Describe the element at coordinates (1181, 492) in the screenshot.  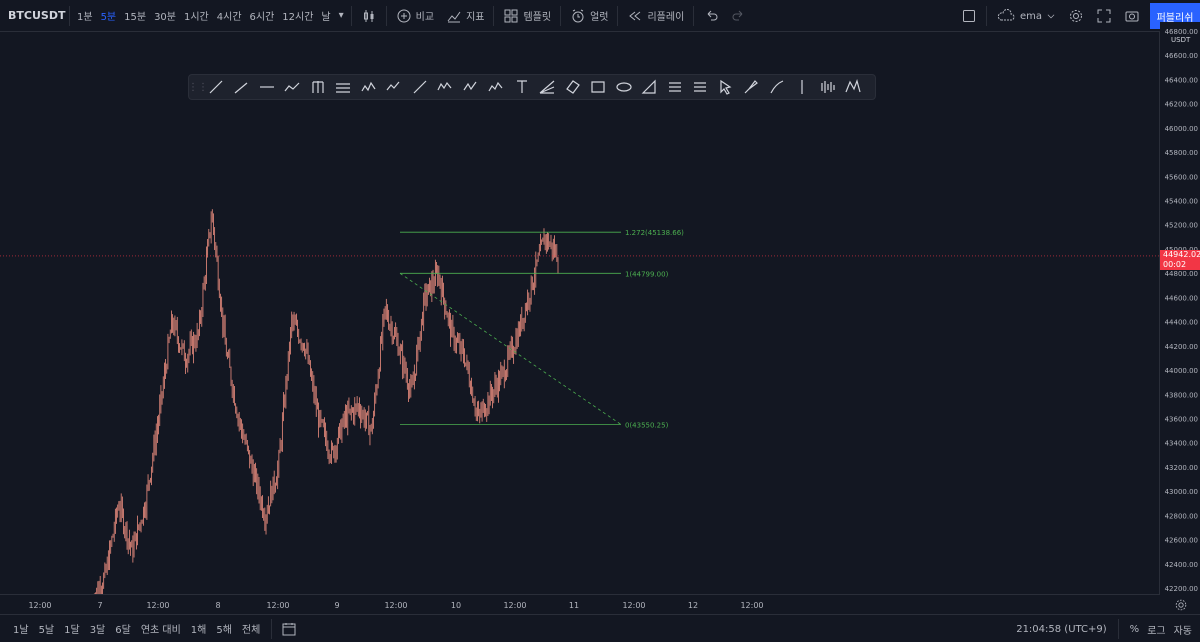
I see `price-tick: 43000.00` at that location.